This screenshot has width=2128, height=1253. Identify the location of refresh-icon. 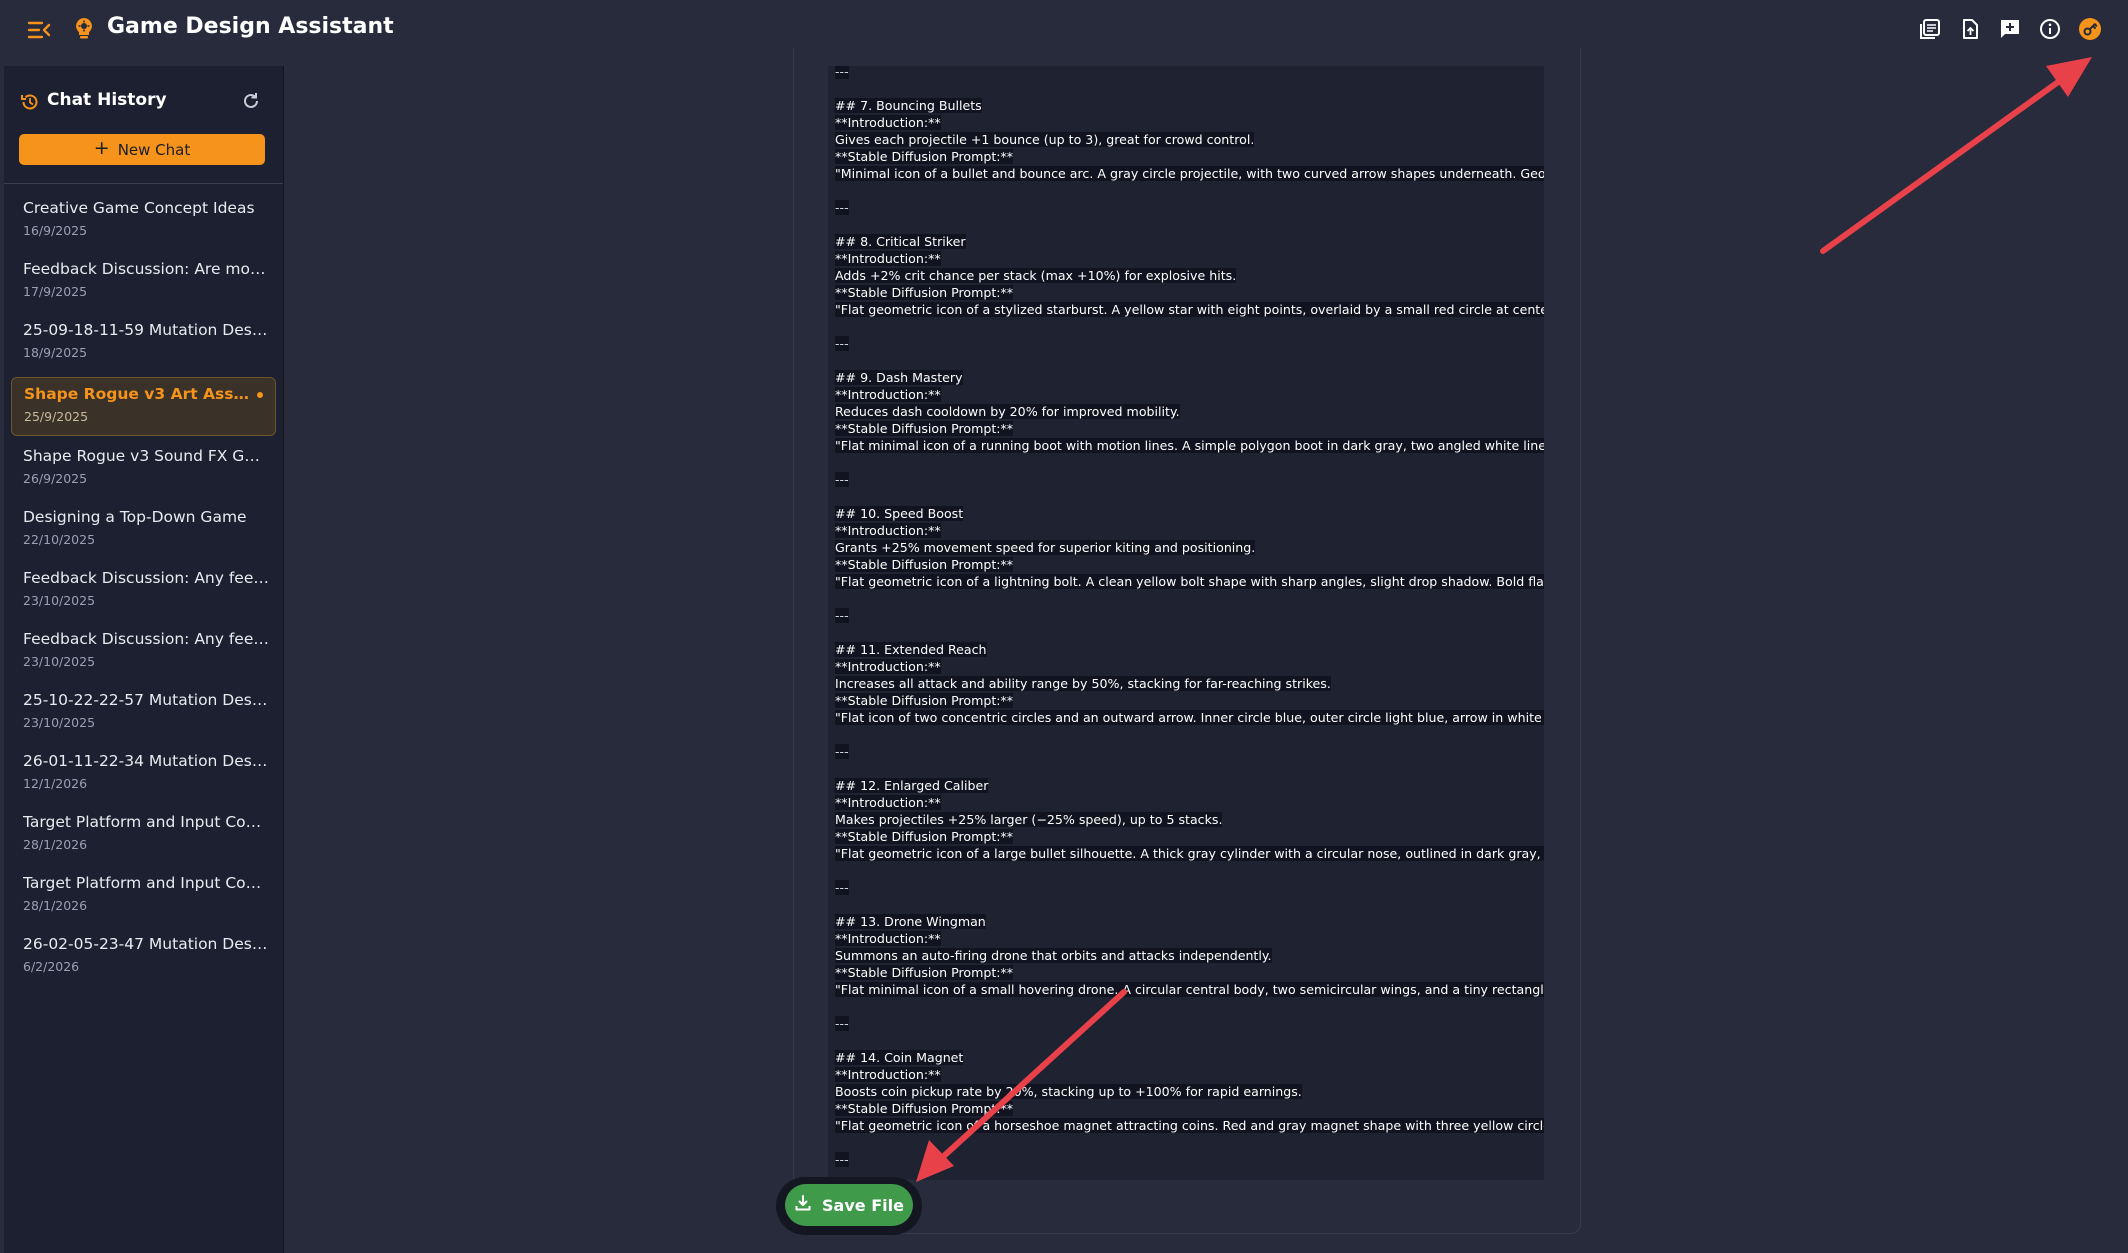
(251, 101).